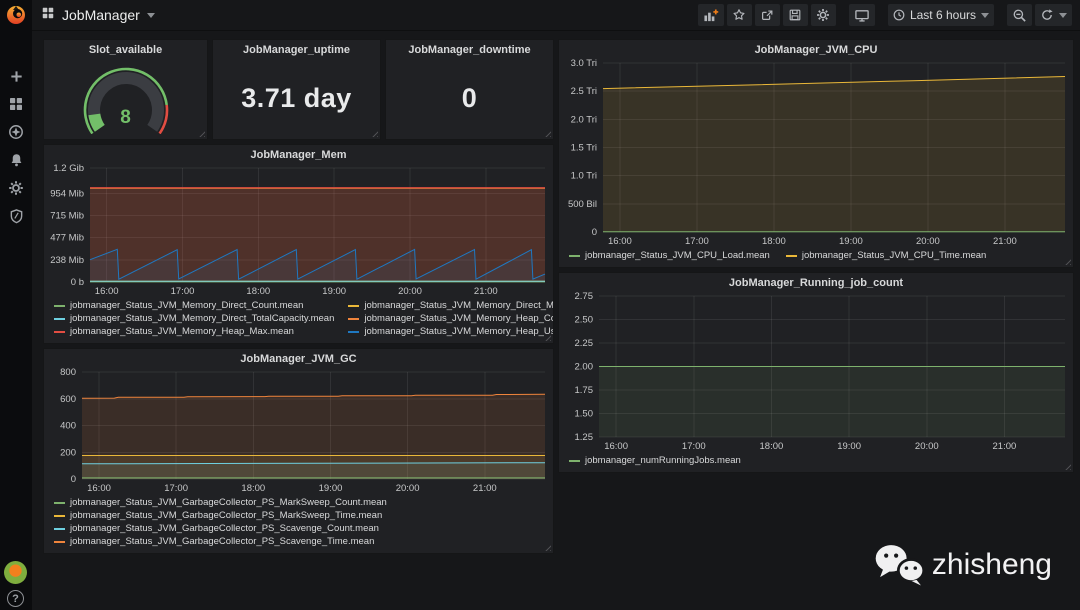 The width and height of the screenshot is (1080, 610). What do you see at coordinates (669, 255) in the screenshot?
I see `legend-item: jobmanager_Status_JVM_CPU_Load.mean` at bounding box center [669, 255].